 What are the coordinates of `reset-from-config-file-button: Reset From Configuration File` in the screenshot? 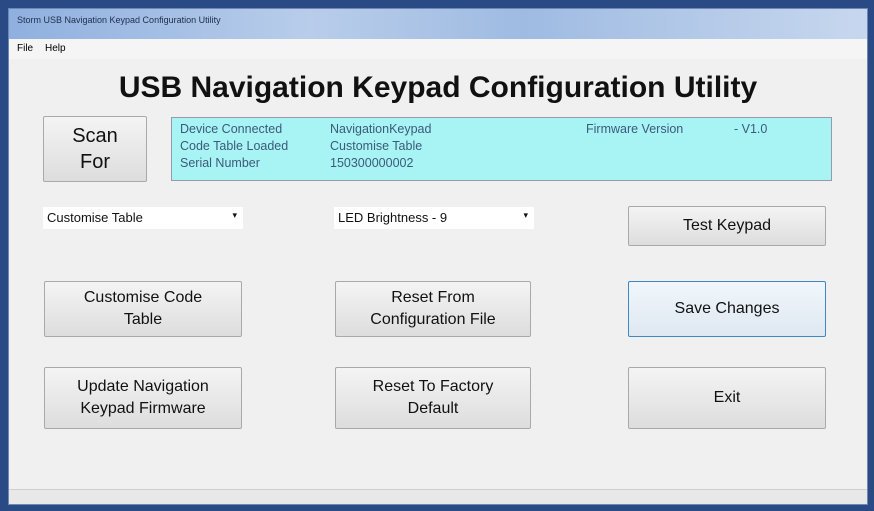 It's located at (433, 309).